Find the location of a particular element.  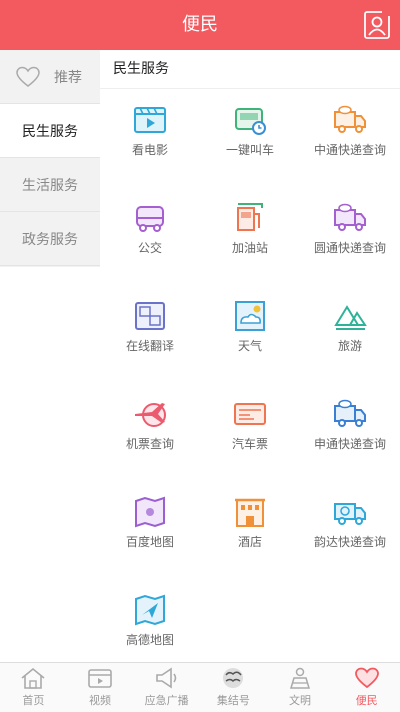

section-title: 民生服务 is located at coordinates (250, 69).